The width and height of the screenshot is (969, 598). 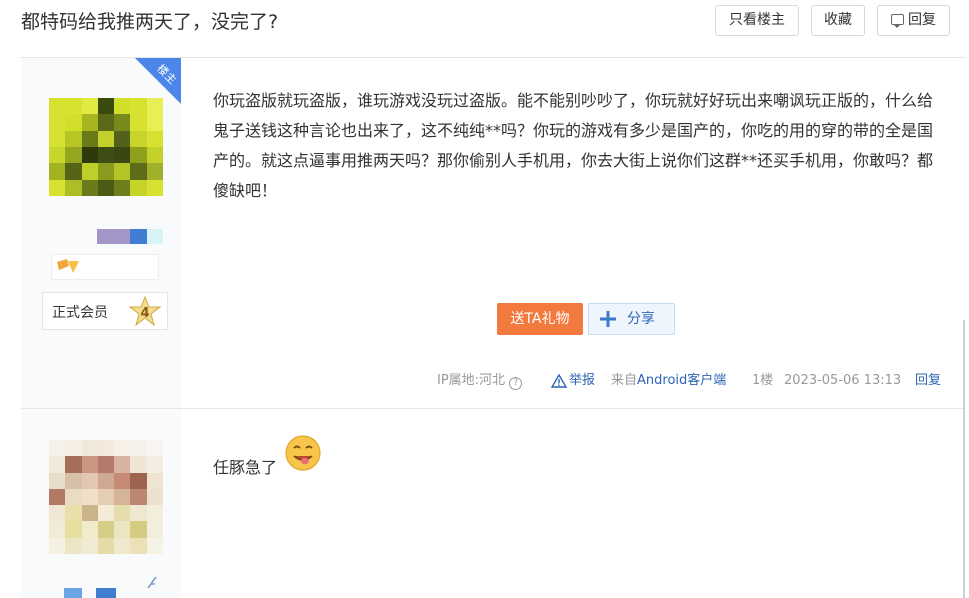 What do you see at coordinates (245, 467) in the screenshot?
I see `post-content: 任豚急了` at bounding box center [245, 467].